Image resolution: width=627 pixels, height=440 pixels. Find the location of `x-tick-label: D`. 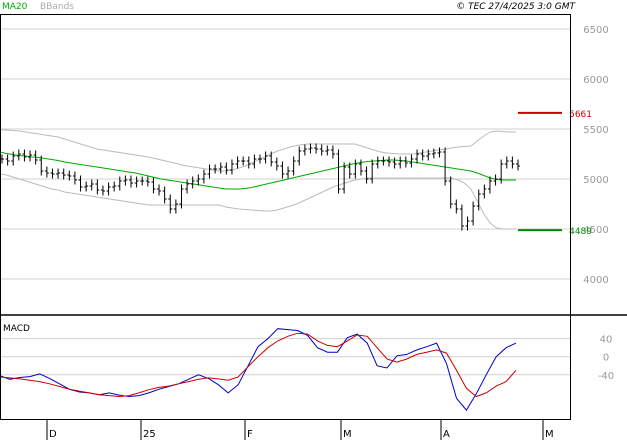

x-tick-label: D is located at coordinates (53, 434).